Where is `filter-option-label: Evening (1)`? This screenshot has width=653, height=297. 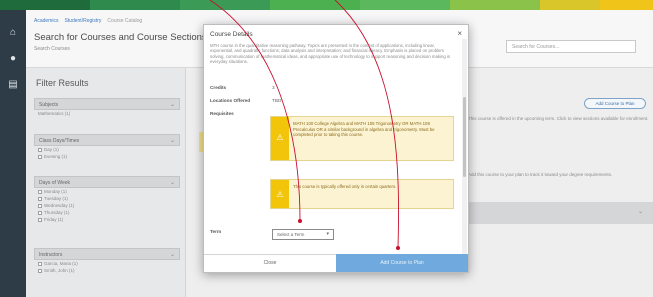
filter-option-label: Evening (1) is located at coordinates (56, 156).